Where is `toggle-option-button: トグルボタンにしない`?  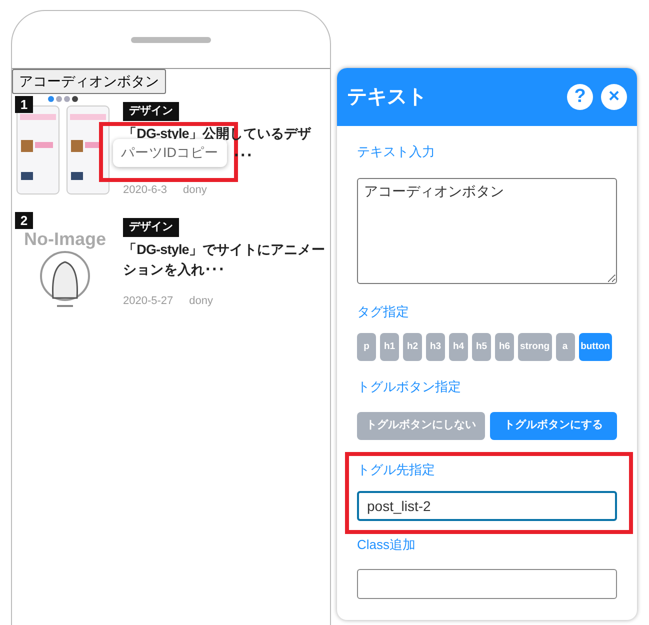 toggle-option-button: トグルボタンにしない is located at coordinates (420, 426).